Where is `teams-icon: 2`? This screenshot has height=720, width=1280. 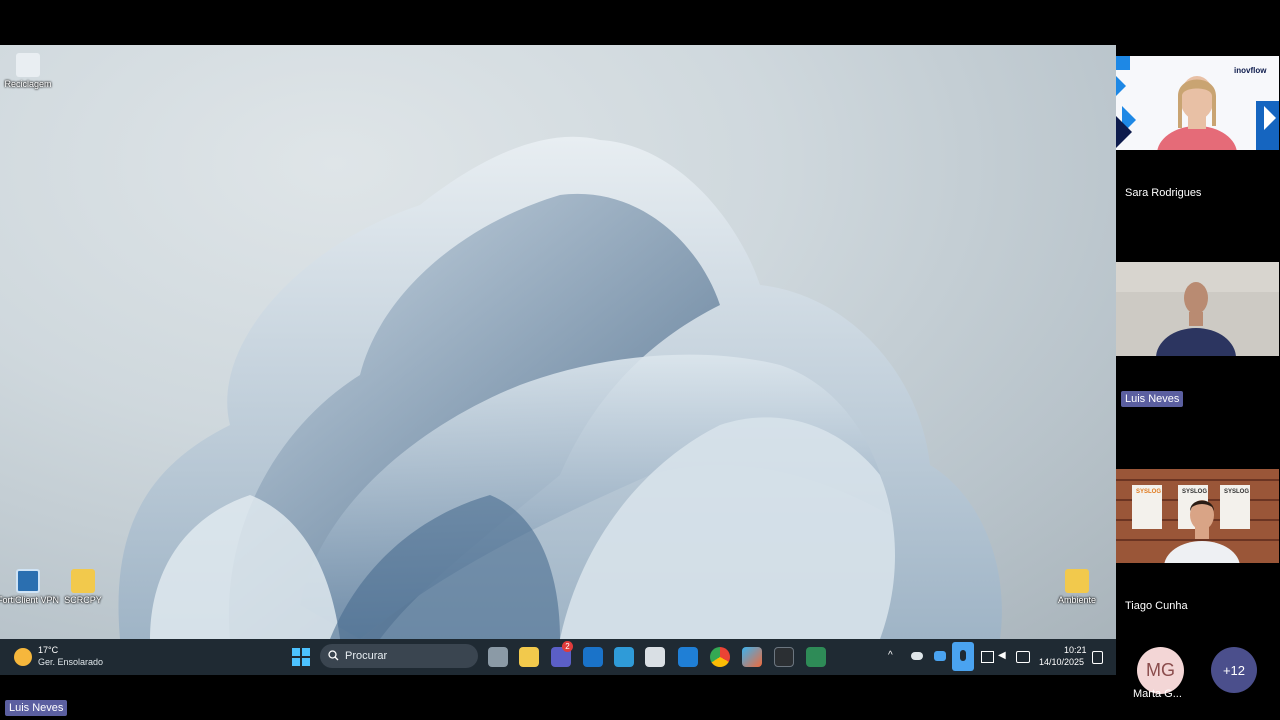 teams-icon: 2 is located at coordinates (562, 654).